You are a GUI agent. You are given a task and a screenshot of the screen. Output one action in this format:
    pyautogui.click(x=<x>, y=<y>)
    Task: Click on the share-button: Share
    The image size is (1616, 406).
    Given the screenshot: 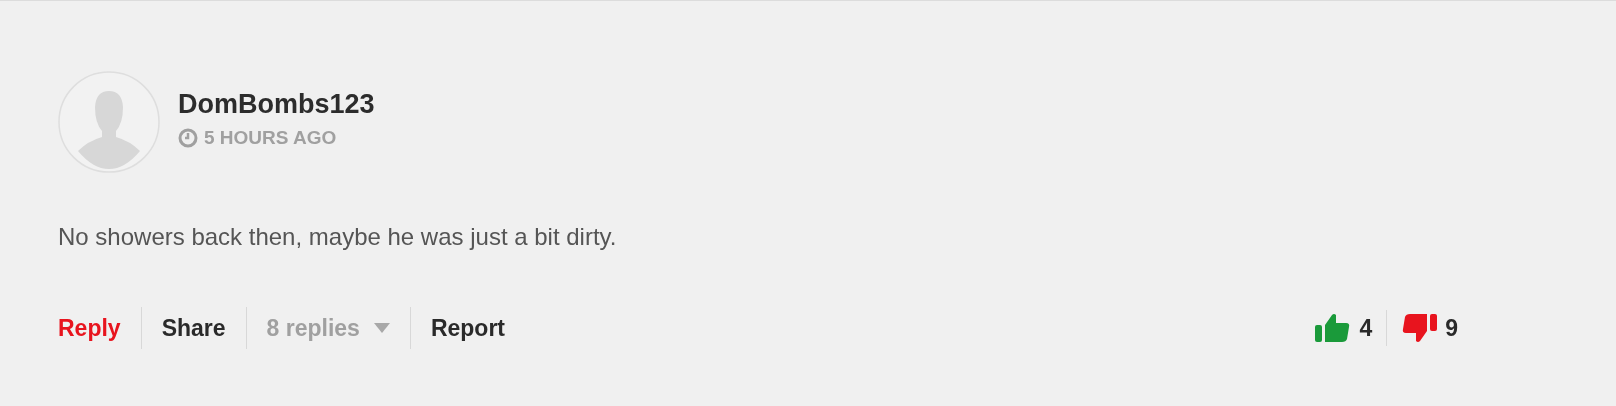 What is the action you would take?
    pyautogui.click(x=193, y=328)
    